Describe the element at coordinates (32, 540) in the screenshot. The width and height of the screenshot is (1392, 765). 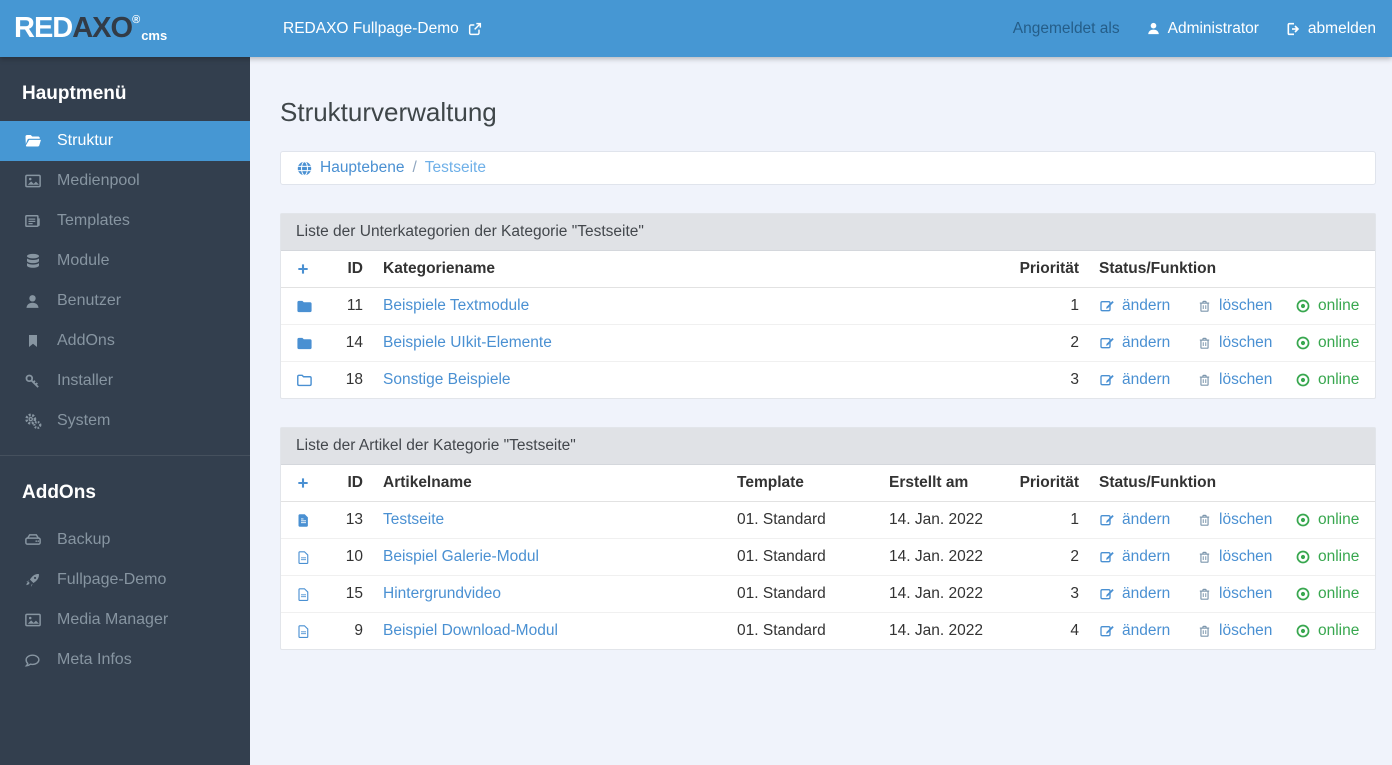
I see `hdd-icon` at that location.